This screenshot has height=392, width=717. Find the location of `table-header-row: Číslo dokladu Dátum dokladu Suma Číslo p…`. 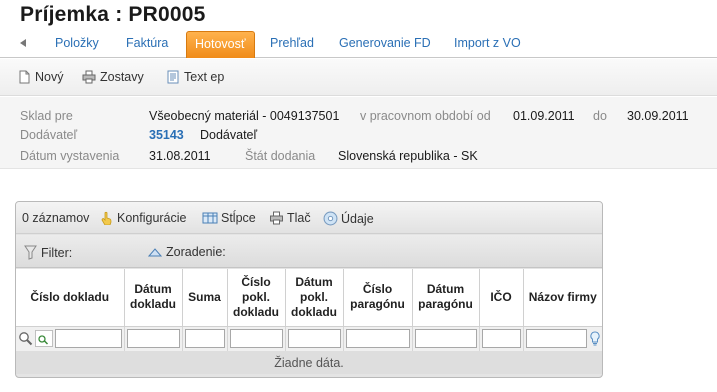

table-header-row: Číslo dokladu Dátum dokladu Suma Číslo p… is located at coordinates (309, 298).